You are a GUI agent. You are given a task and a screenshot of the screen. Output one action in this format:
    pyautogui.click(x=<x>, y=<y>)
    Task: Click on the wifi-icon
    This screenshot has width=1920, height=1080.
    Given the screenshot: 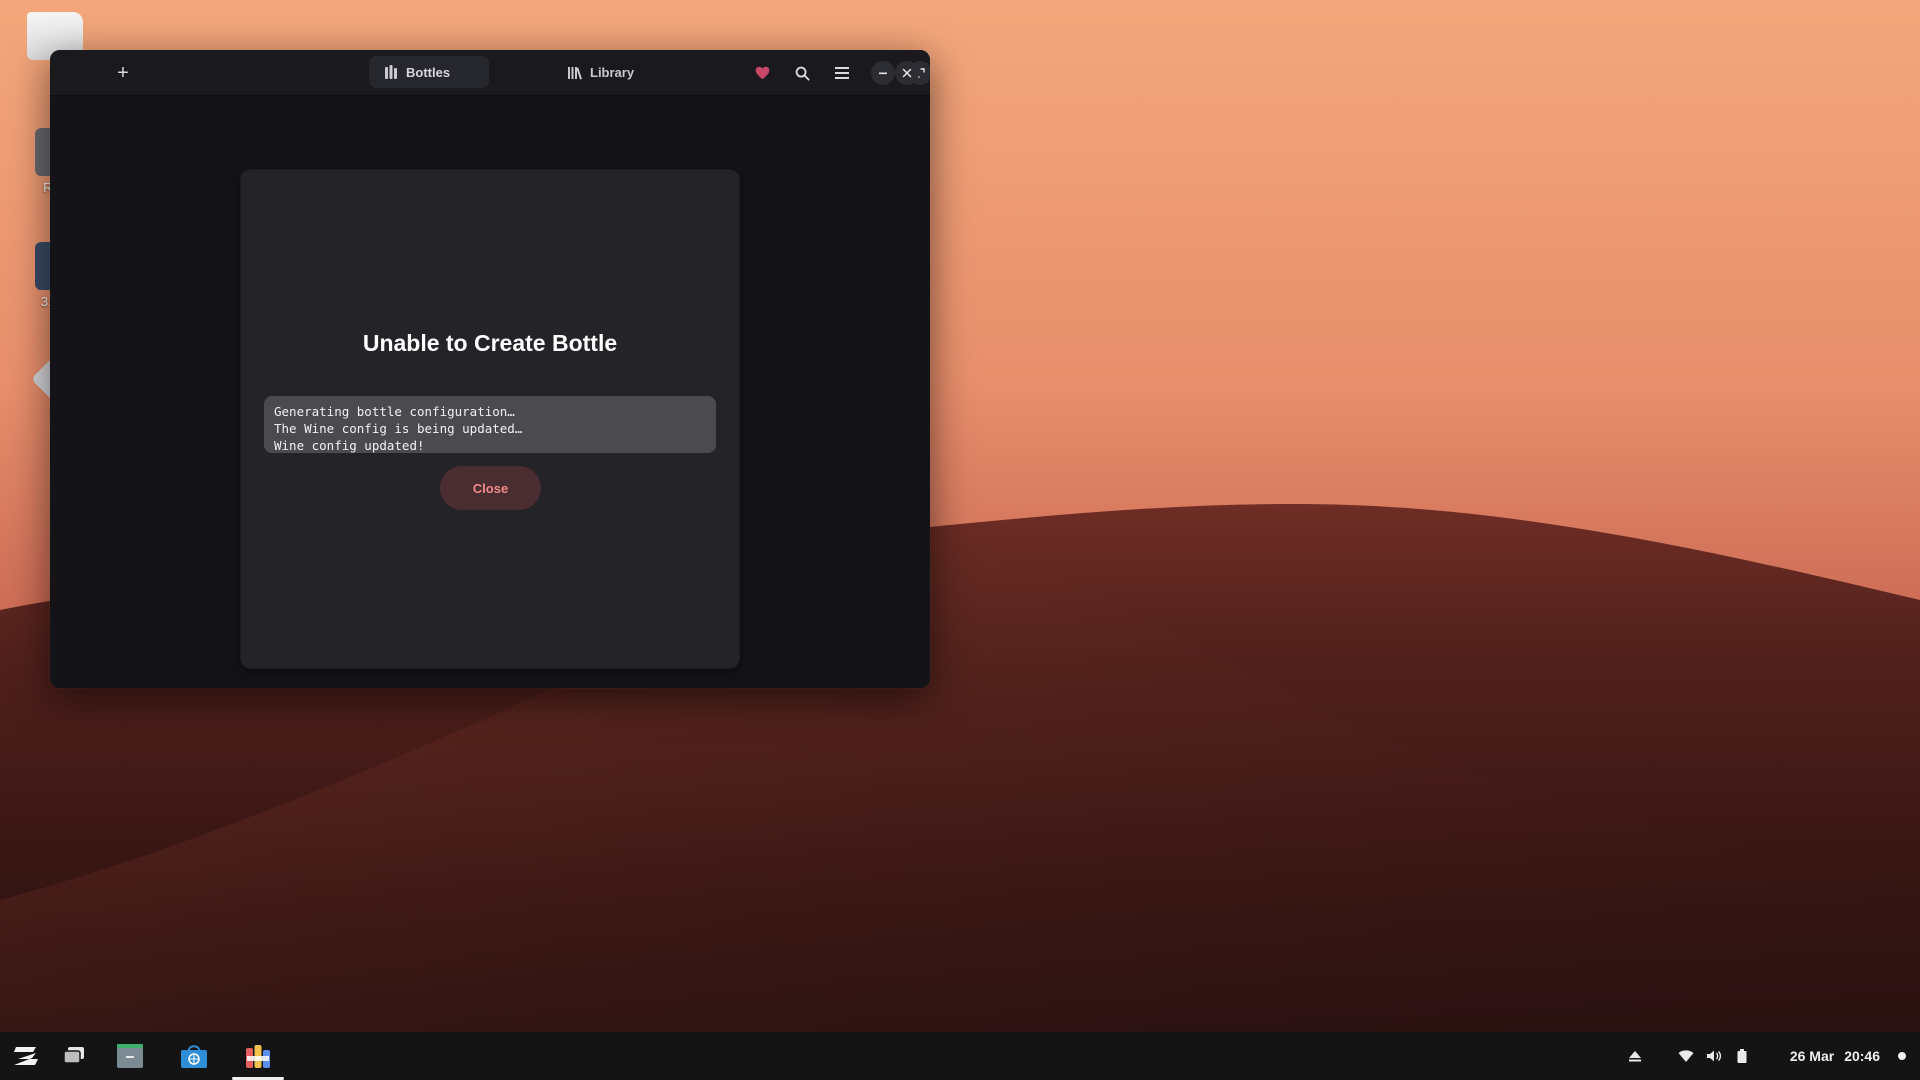 What is the action you would take?
    pyautogui.click(x=1686, y=1056)
    